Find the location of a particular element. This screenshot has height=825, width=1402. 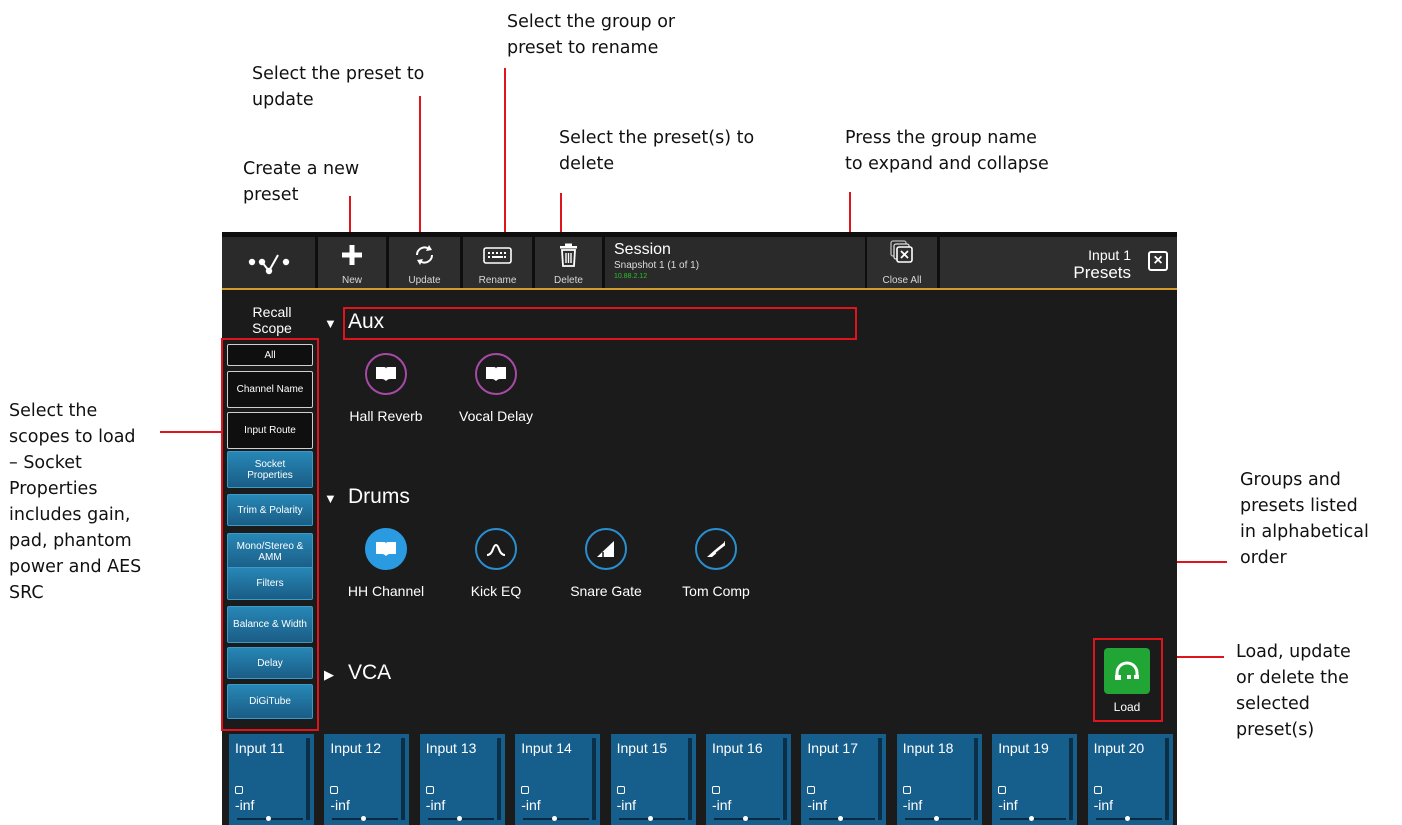

collapsed-triangle-icon: ▶ is located at coordinates (329, 674).